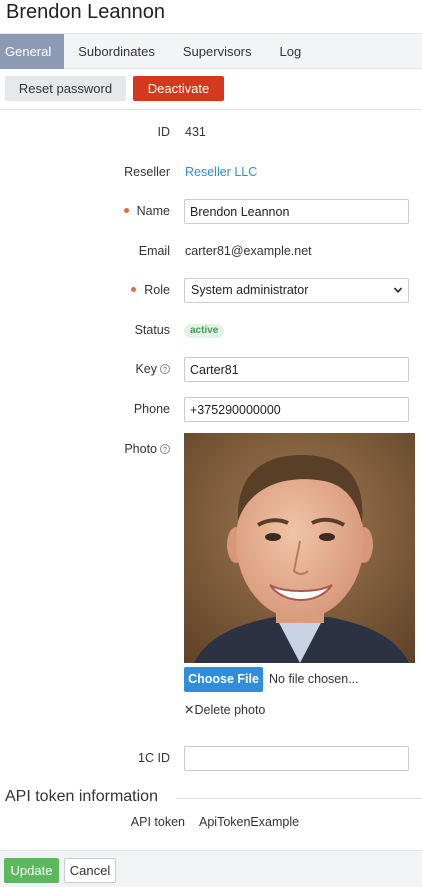  I want to click on page-title: Brendon Leannon, so click(86, 12).